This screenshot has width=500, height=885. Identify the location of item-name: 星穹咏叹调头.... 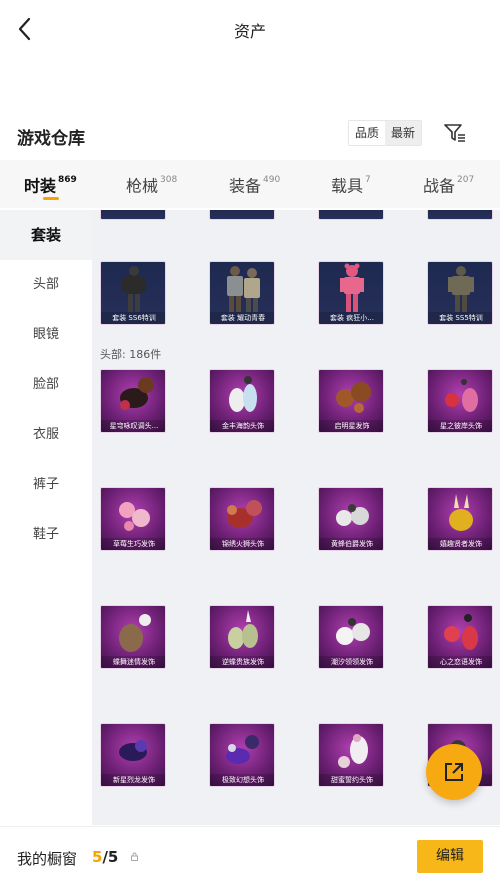
(133, 426).